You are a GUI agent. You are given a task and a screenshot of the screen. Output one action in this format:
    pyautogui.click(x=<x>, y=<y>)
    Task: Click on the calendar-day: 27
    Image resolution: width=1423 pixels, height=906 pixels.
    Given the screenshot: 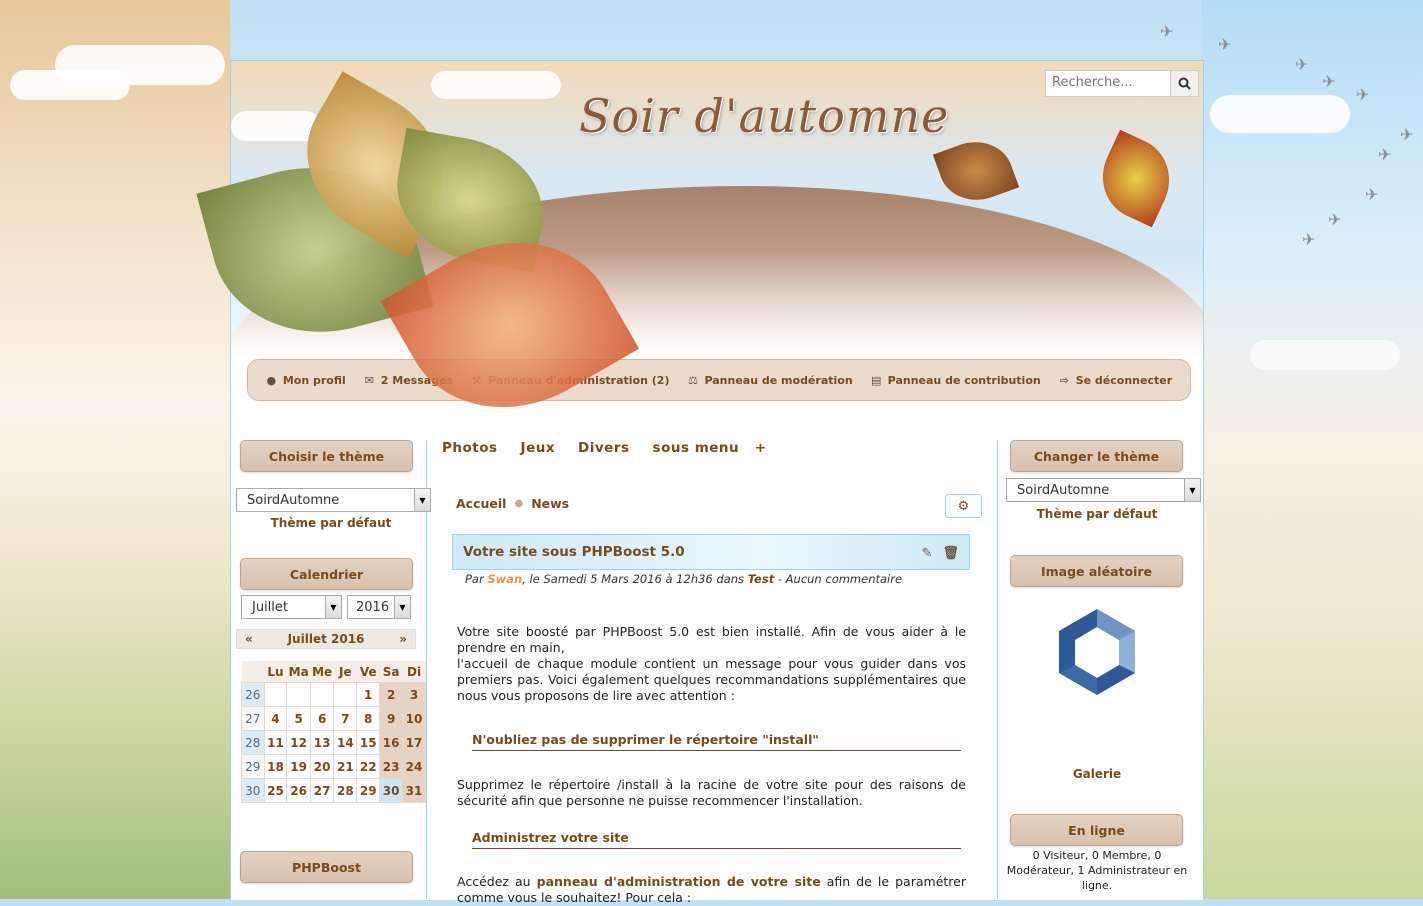 What is the action you would take?
    pyautogui.click(x=322, y=790)
    